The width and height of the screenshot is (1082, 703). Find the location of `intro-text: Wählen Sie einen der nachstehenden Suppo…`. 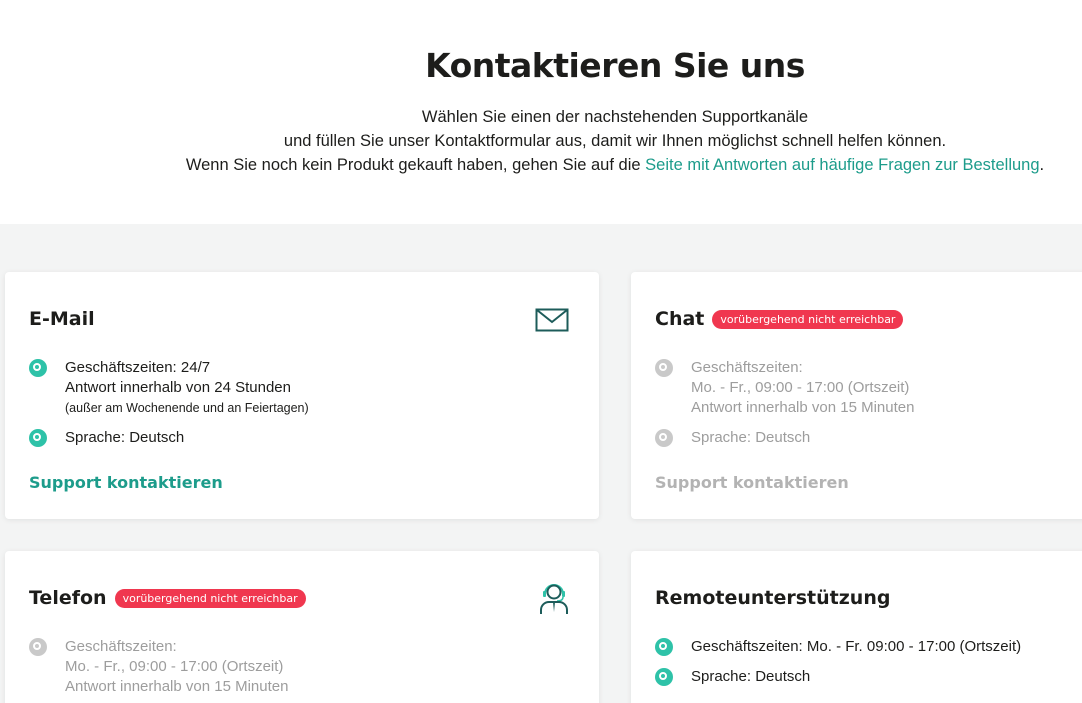

intro-text: Wählen Sie einen der nachstehenden Suppo… is located at coordinates (615, 141).